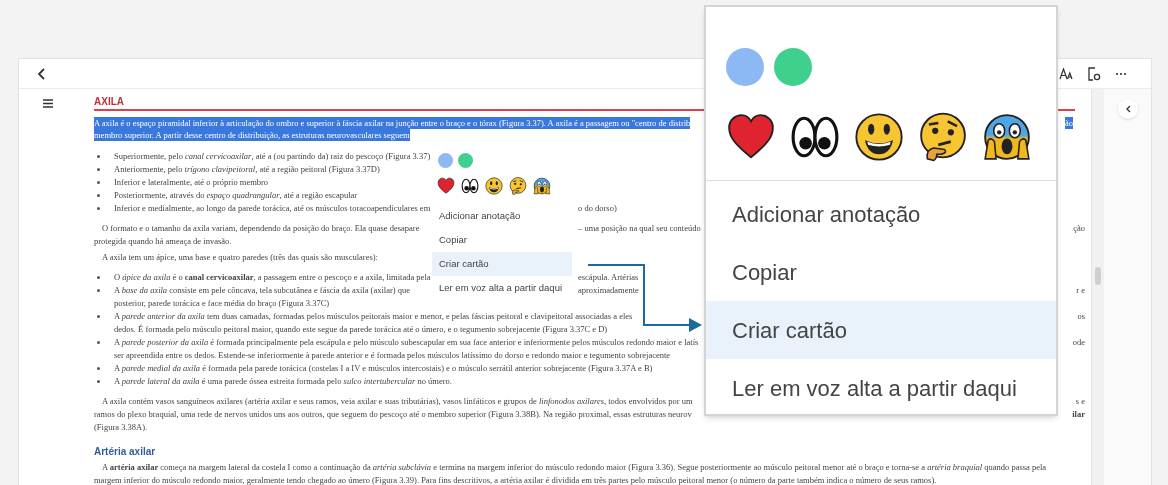 The width and height of the screenshot is (1168, 485). I want to click on chapter-heading: AXILA, so click(109, 101).